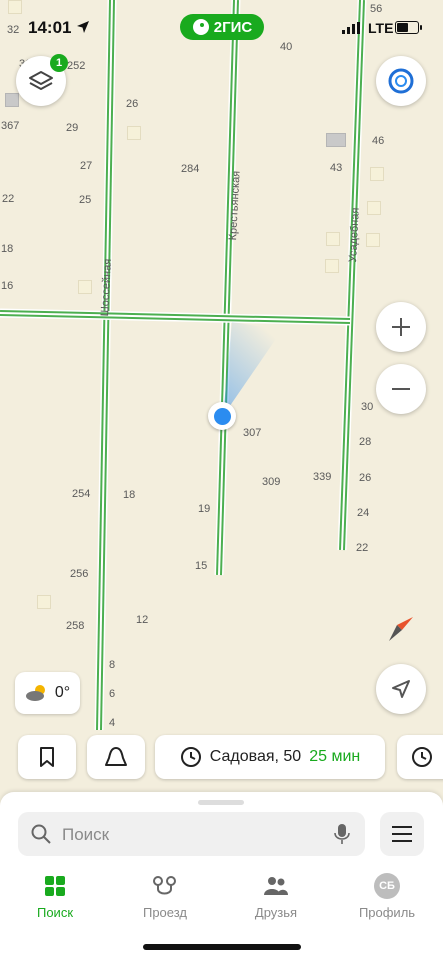 The image size is (443, 960). I want to click on house-number: 307, so click(252, 433).